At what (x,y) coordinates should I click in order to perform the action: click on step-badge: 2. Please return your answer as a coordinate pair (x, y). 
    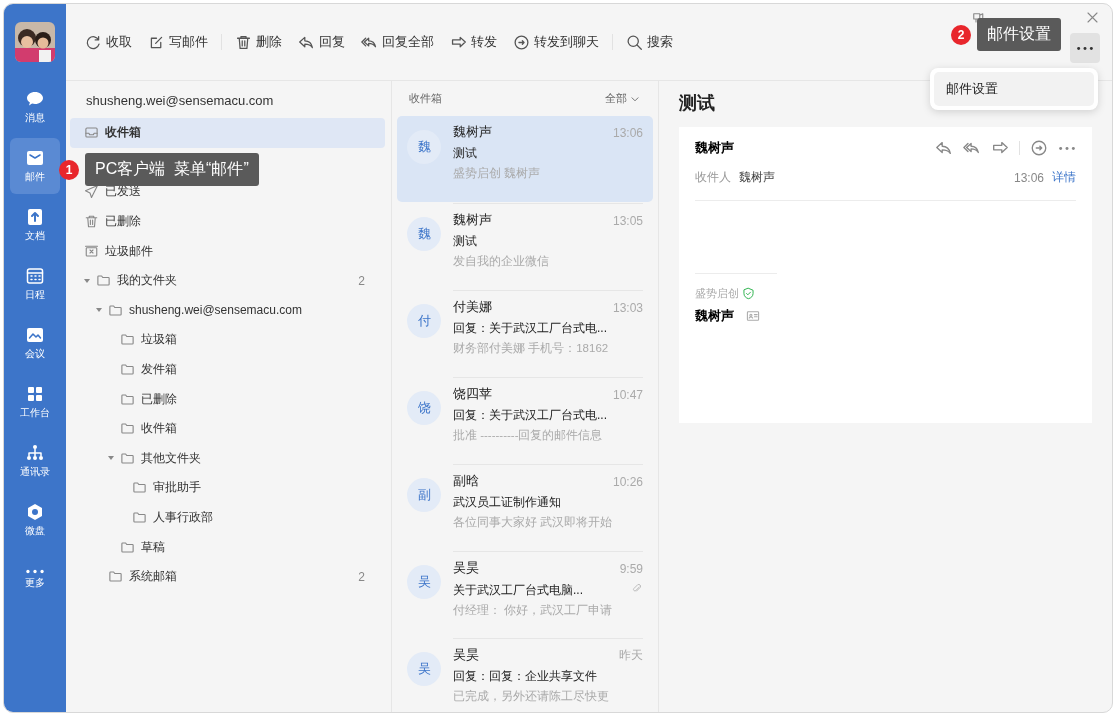
    Looking at the image, I should click on (961, 34).